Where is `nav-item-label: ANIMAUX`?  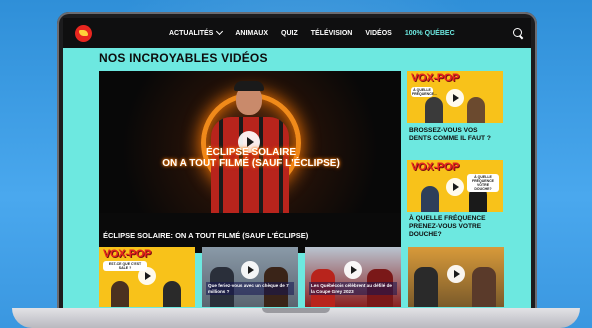
nav-item-label: ANIMAUX is located at coordinates (252, 33).